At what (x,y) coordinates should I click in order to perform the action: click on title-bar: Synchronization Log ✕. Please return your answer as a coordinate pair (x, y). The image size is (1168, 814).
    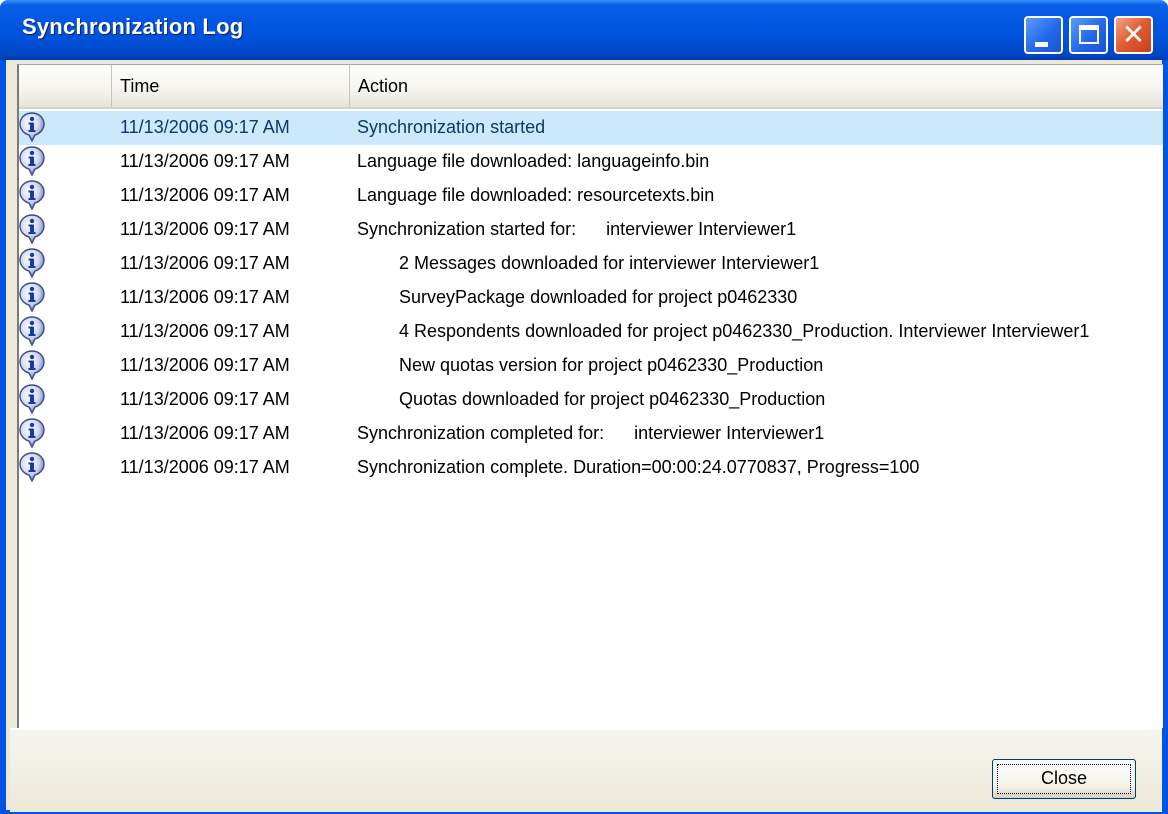
    Looking at the image, I should click on (584, 30).